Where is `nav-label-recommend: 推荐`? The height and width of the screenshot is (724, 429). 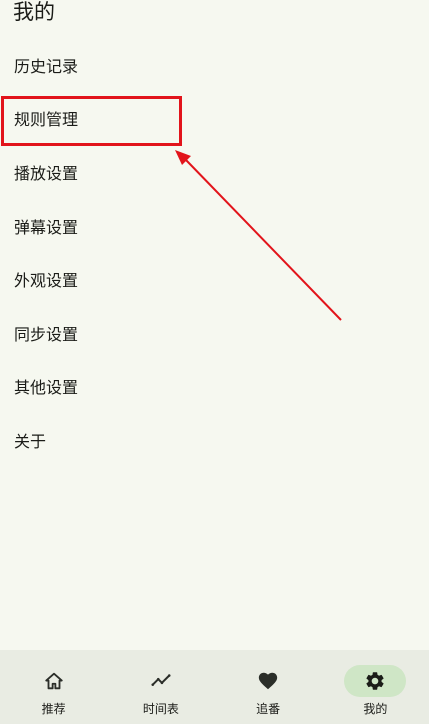 nav-label-recommend: 推荐 is located at coordinates (53, 709).